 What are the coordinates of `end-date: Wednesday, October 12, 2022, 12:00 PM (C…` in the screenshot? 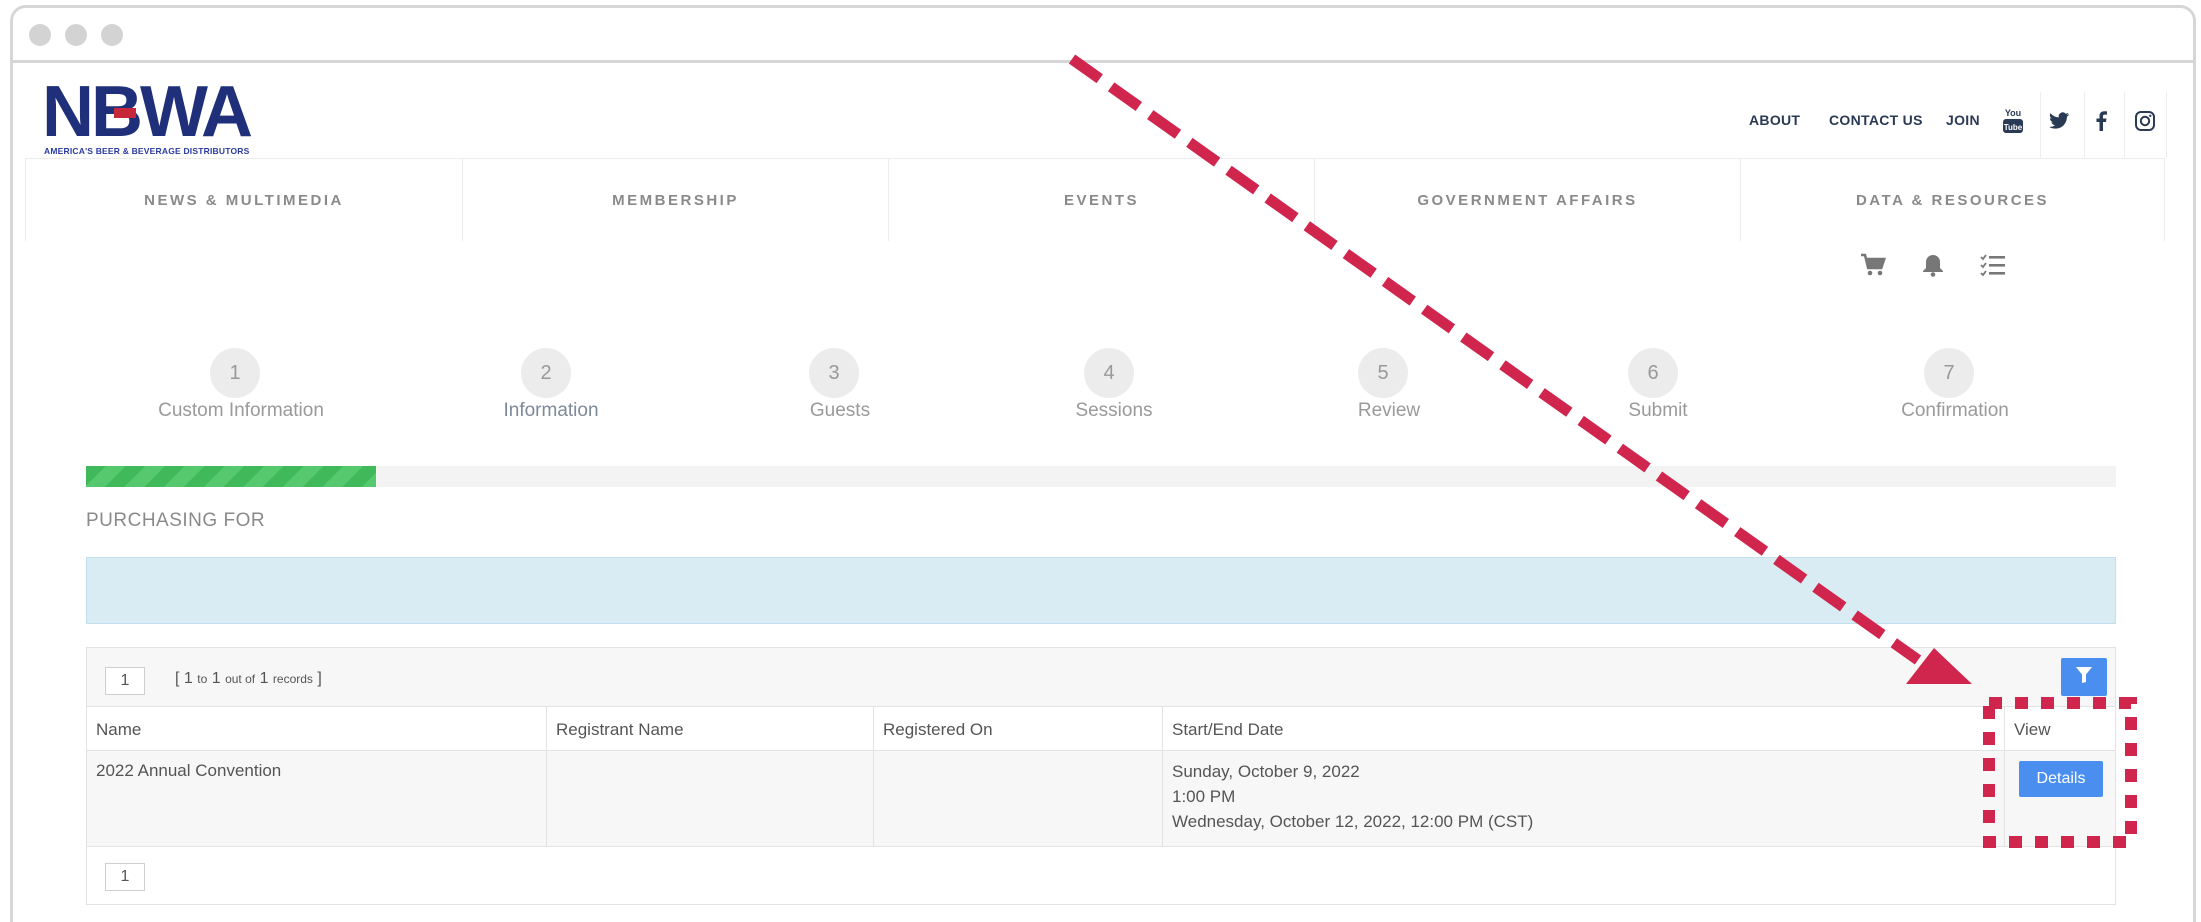 It's located at (1353, 821).